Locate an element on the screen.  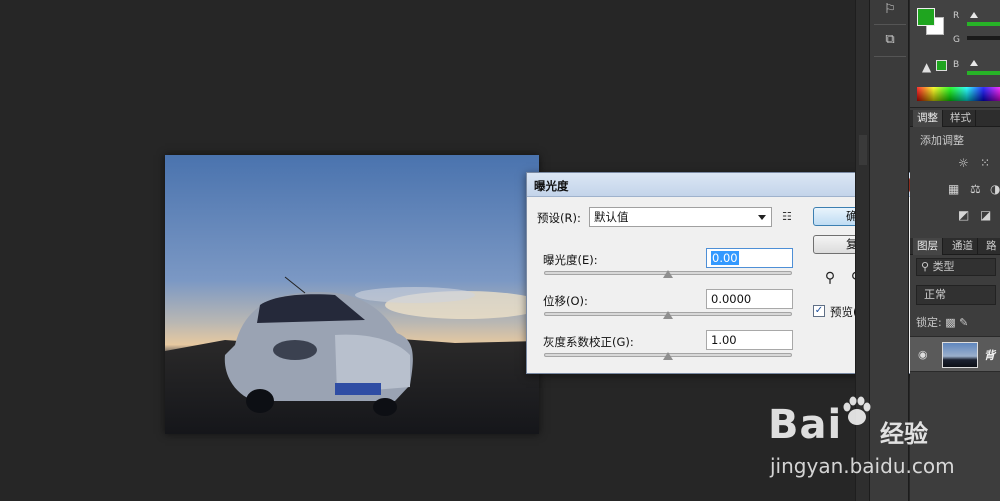
channel-g-slider is located at coordinates (983, 38).